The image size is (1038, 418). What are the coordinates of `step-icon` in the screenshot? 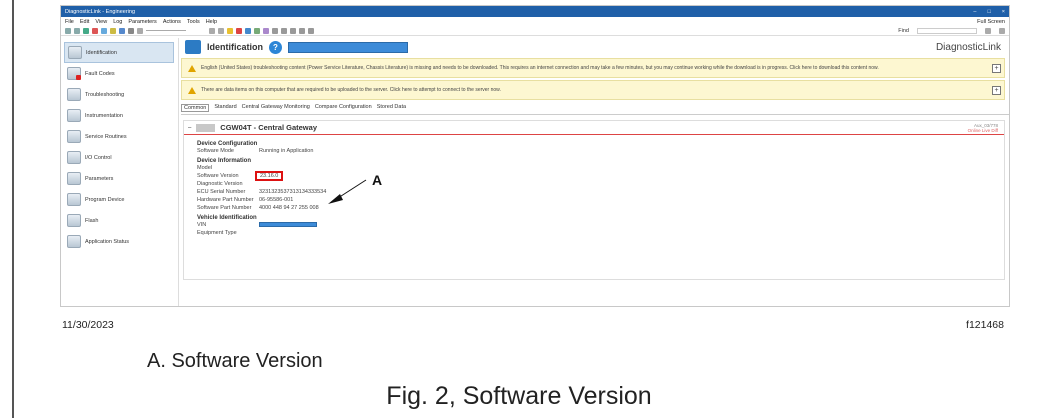 It's located at (221, 30).